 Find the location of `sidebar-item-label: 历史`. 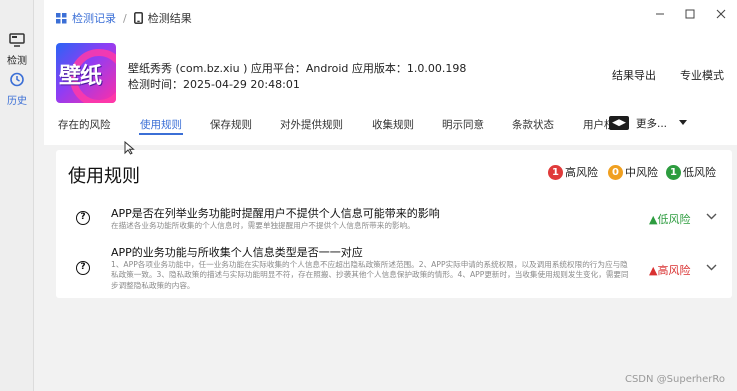

sidebar-item-label: 历史 is located at coordinates (17, 101).